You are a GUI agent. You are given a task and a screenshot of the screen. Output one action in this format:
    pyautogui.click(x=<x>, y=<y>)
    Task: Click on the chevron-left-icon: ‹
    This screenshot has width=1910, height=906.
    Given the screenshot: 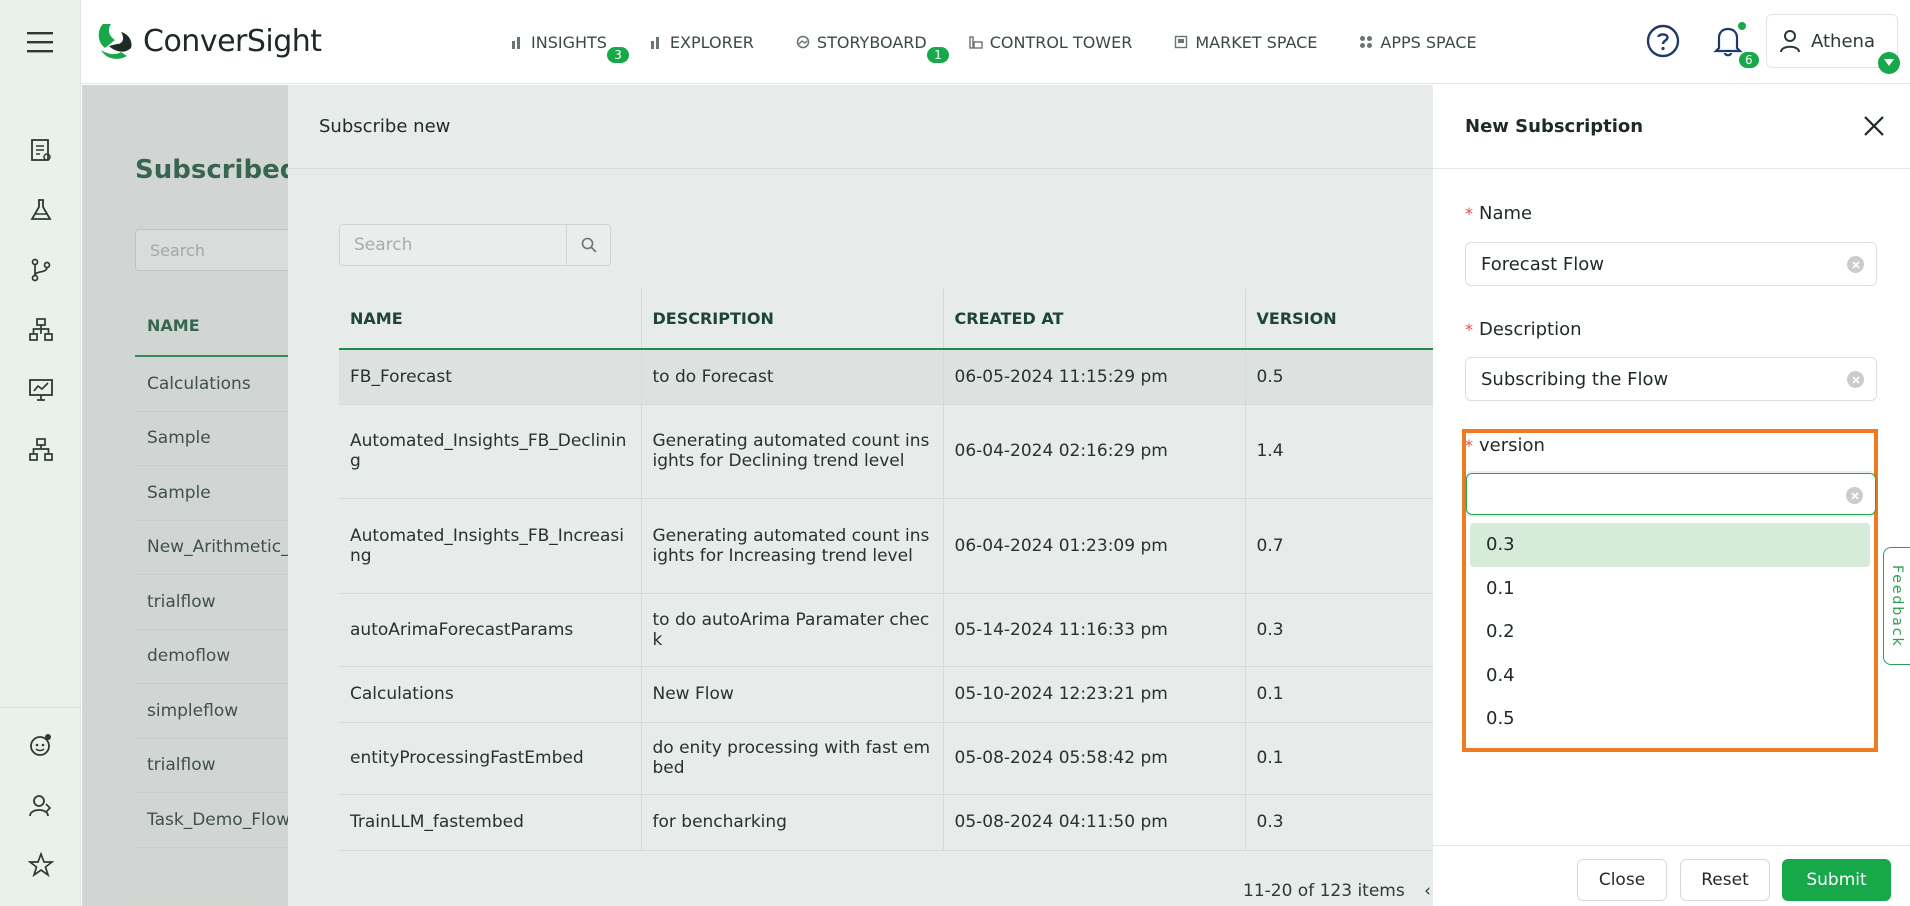 What is the action you would take?
    pyautogui.click(x=1427, y=891)
    